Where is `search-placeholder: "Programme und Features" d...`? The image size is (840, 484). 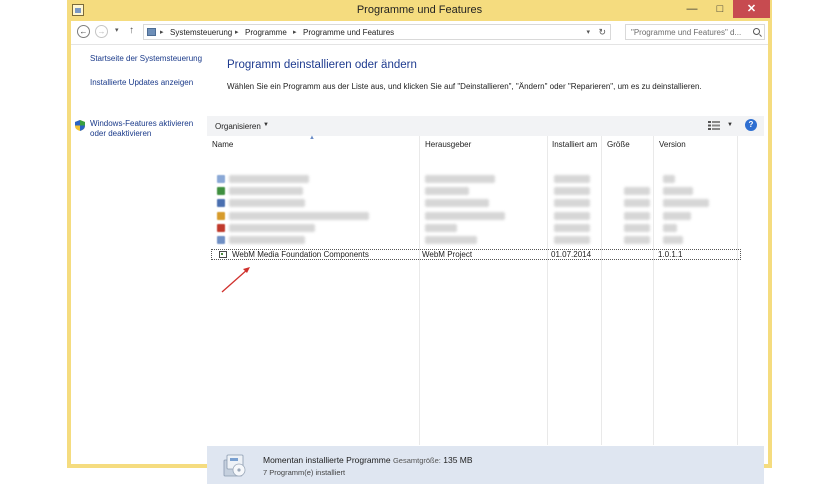
search-placeholder: "Programme und Features" d... is located at coordinates (686, 32).